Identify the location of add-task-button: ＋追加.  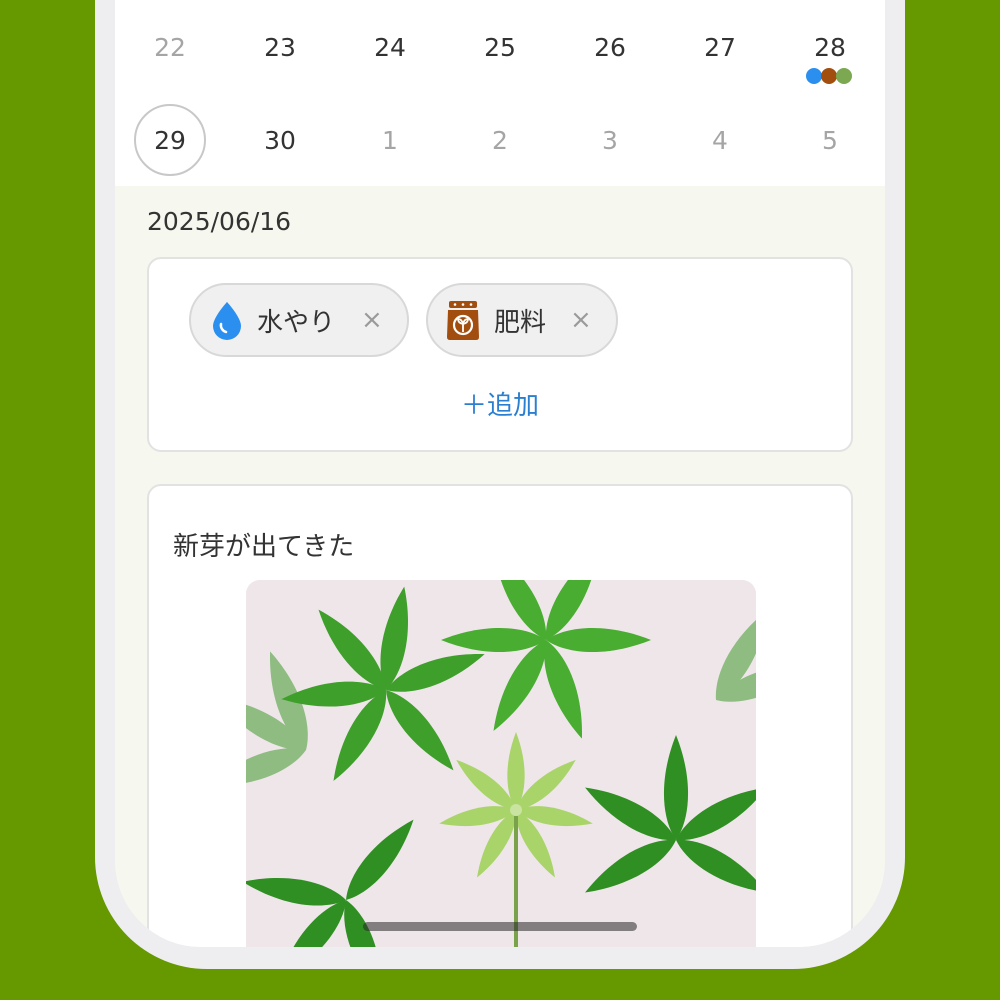
(500, 403).